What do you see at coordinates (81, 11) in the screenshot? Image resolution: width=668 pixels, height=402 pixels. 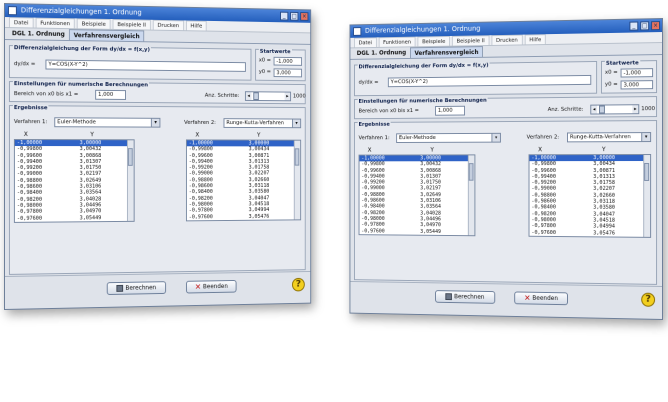 I see `window-title: Differenzialgleichungen 1. Ordnung` at bounding box center [81, 11].